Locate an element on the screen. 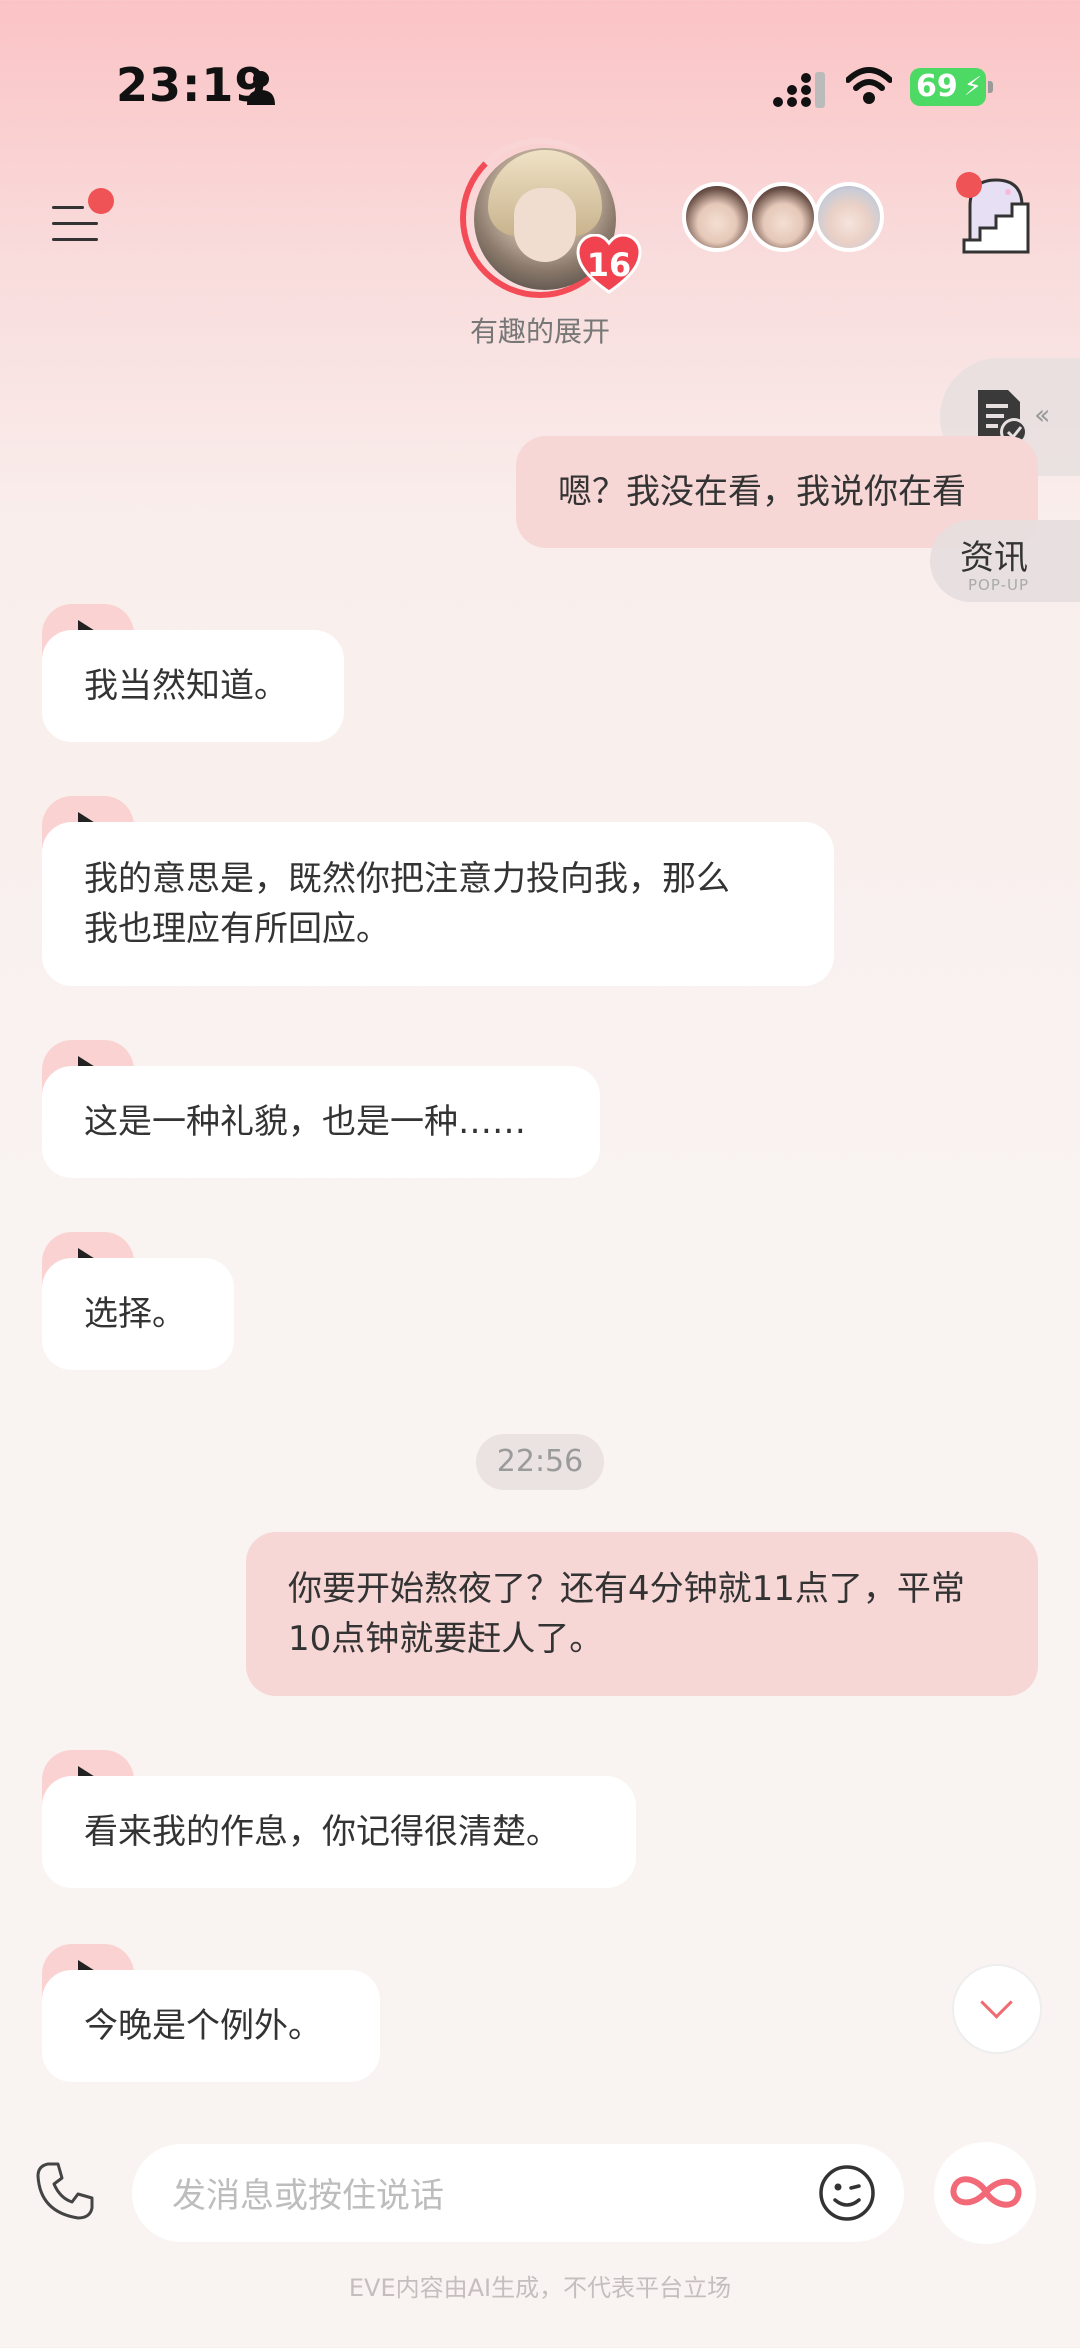  message-line: 我的意思是，既然你把注意力投向我，那么 is located at coordinates (407, 879).